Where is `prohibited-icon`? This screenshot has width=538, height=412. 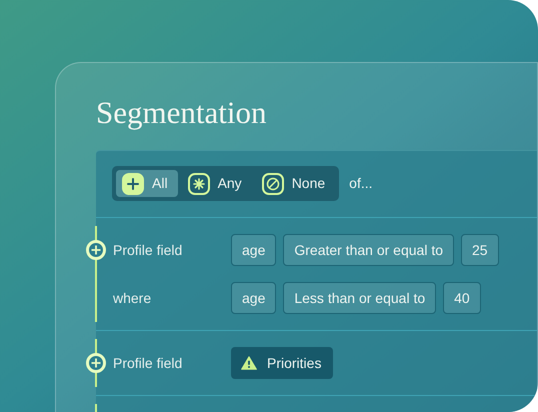
prohibited-icon is located at coordinates (273, 183).